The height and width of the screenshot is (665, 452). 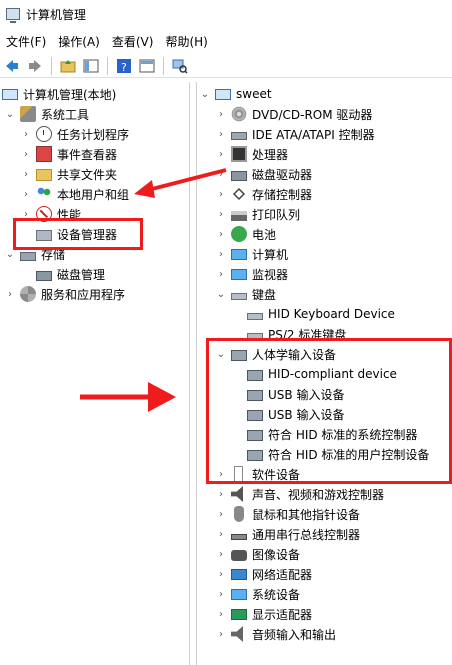 I want to click on device-item: HID Keyboard Device, so click(x=321, y=314).